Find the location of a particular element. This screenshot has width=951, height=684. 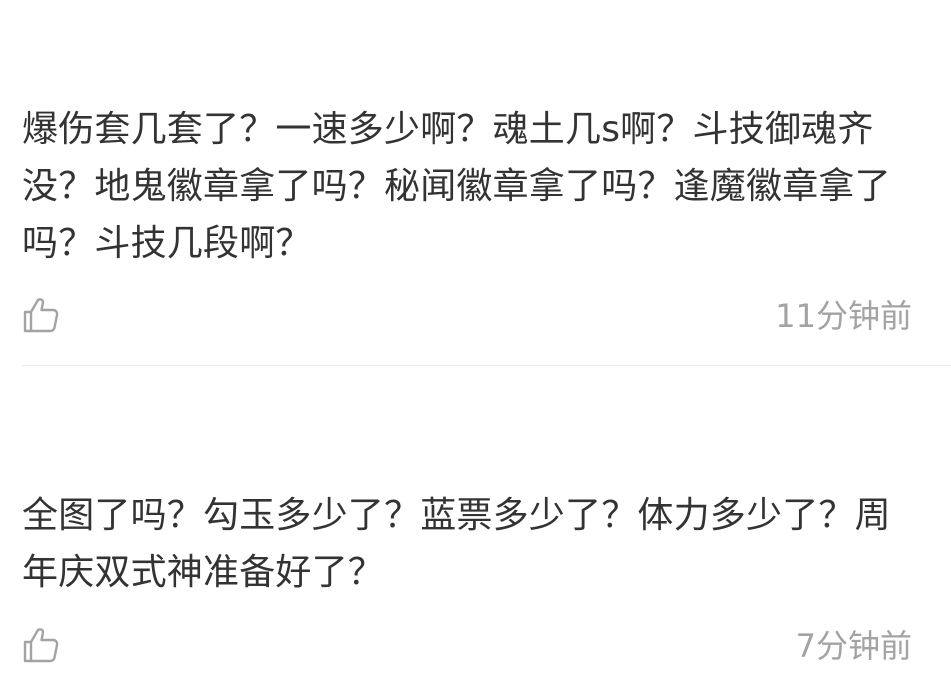

comment-divider is located at coordinates (486, 365).